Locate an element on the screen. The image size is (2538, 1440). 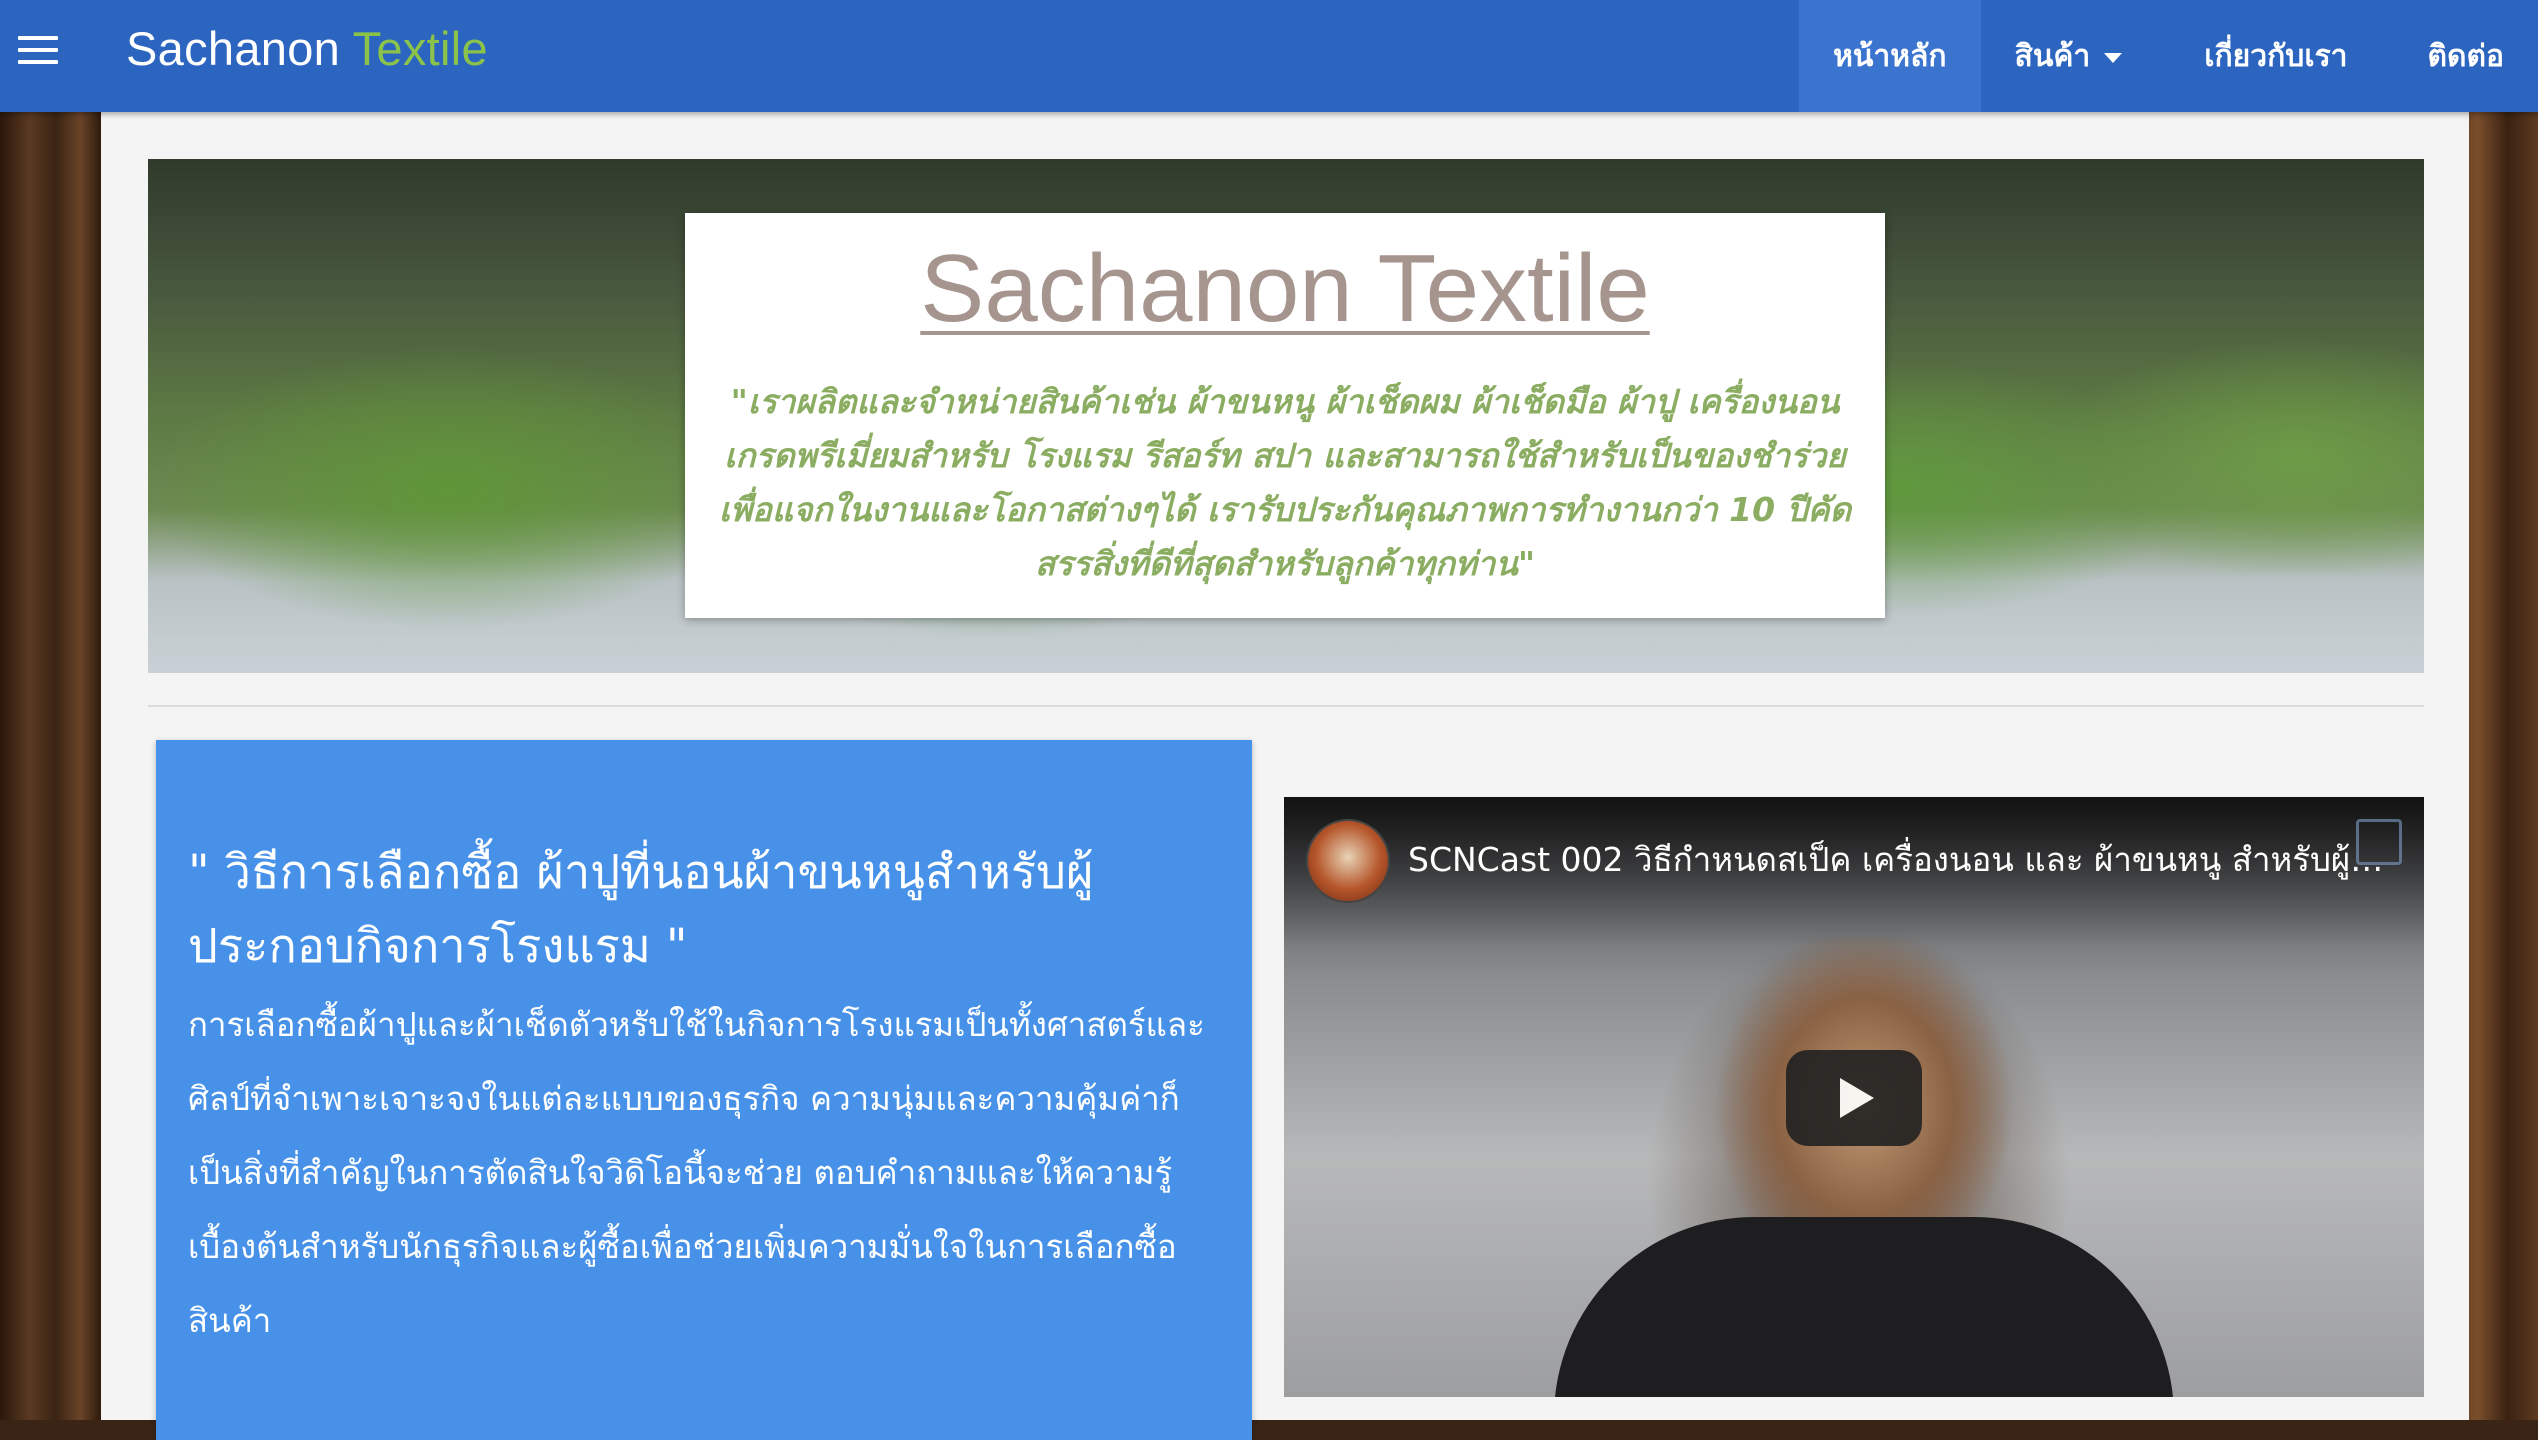
nav-menu: หน้าหลัก สินค้า เกี่ยวกับเรา ติดต่อ is located at coordinates (2168, 56).